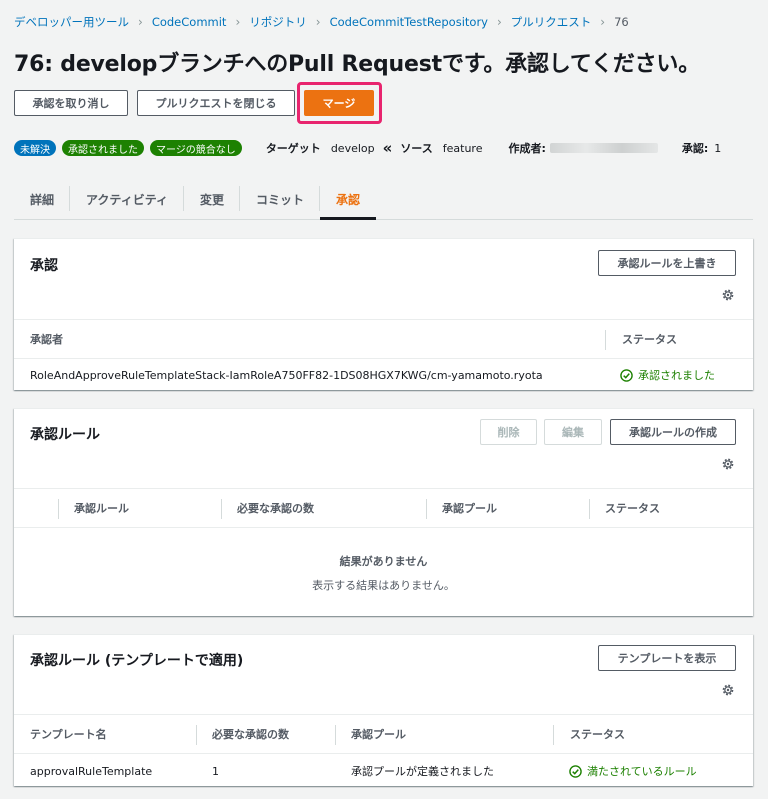 The height and width of the screenshot is (799, 768). Describe the element at coordinates (189, 22) in the screenshot. I see `breadcrumb-codecommit: CodeCommit` at that location.